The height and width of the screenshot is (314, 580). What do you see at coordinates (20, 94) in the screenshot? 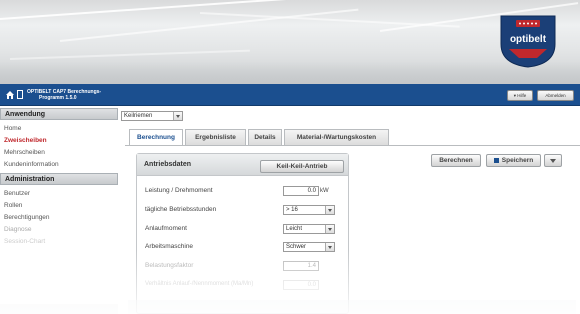
I see `document-icon` at bounding box center [20, 94].